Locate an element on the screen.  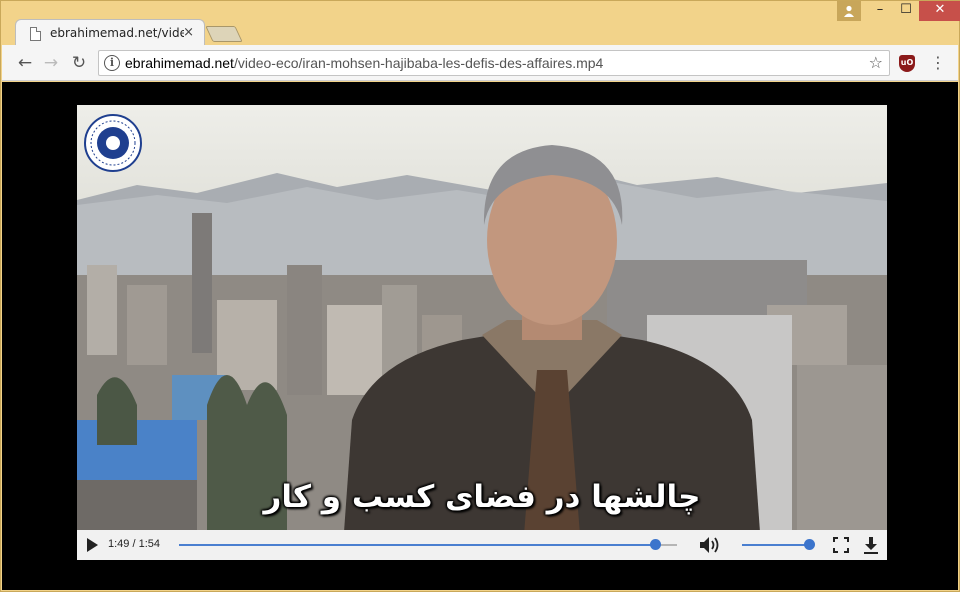
volume-level is located at coordinates (775, 545).